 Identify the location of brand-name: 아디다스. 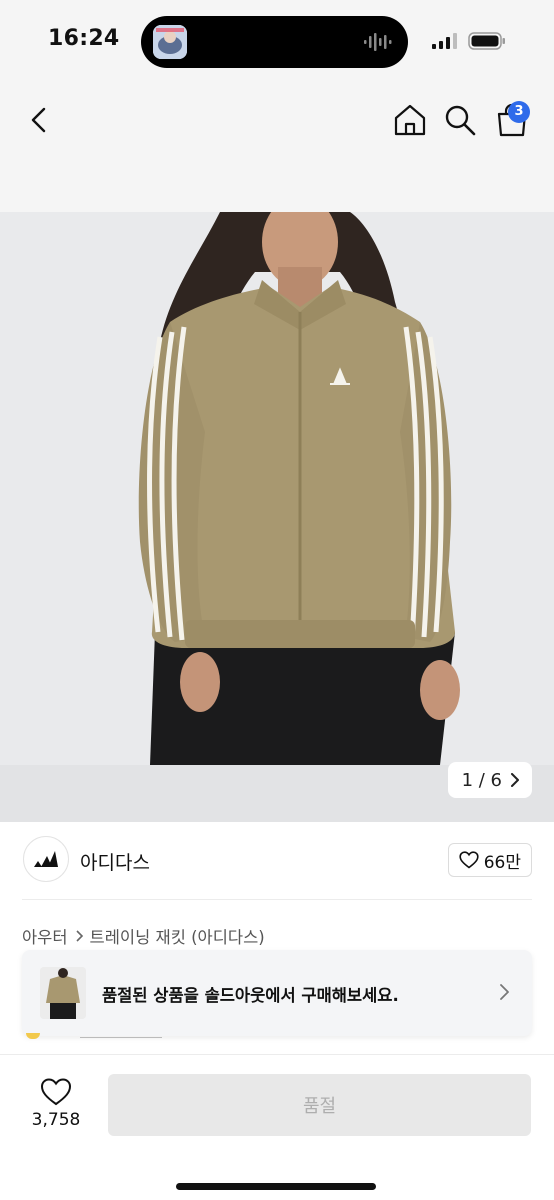
(115, 861).